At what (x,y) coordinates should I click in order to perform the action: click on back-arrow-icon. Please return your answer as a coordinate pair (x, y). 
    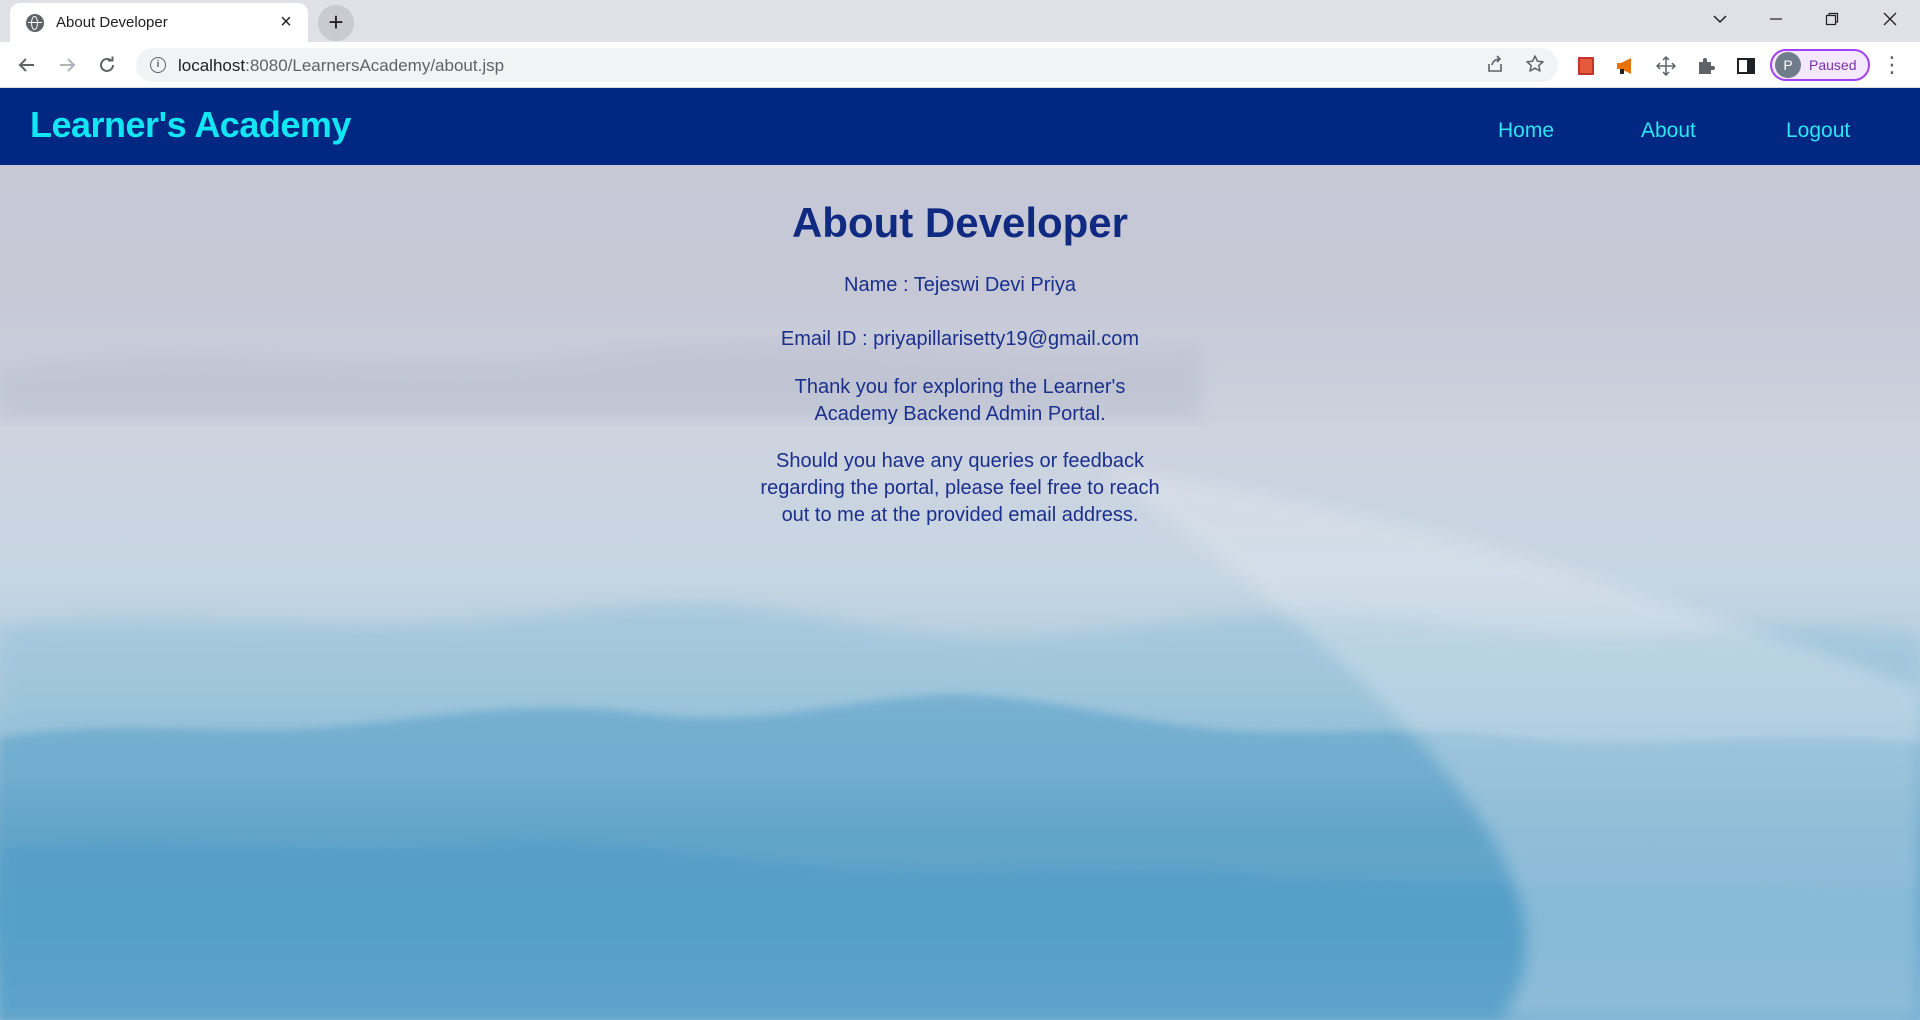
    Looking at the image, I should click on (27, 65).